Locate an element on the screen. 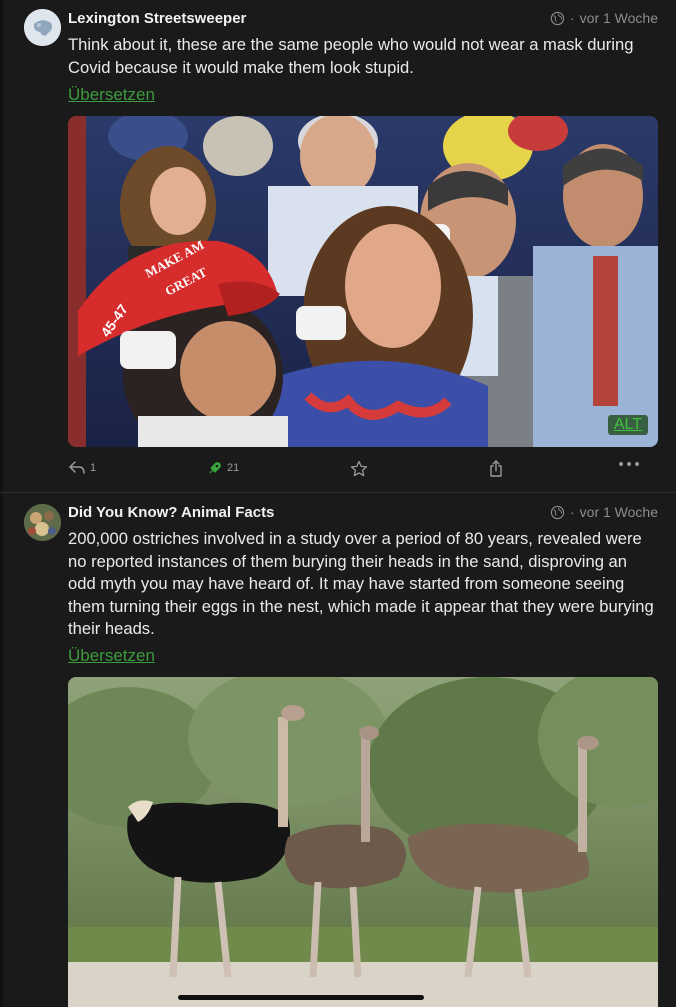  post-author: Lexington Streetsweeper is located at coordinates (157, 18).